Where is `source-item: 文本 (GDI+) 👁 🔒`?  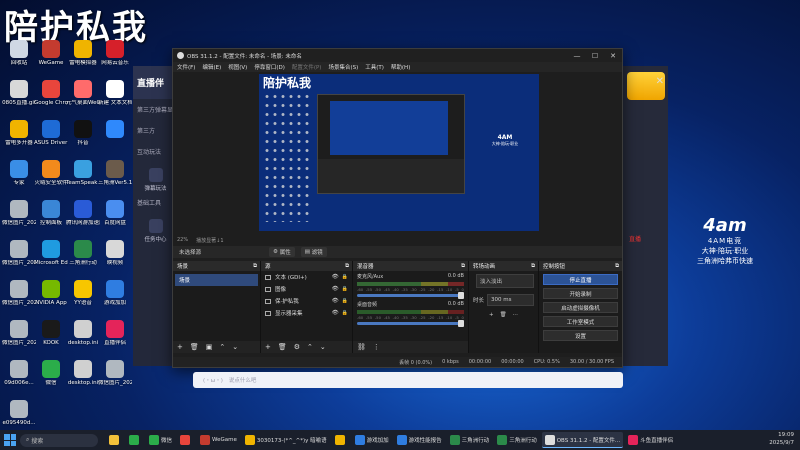
source-item: 文本 (GDI+) 👁 🔒 is located at coordinates (306, 277).